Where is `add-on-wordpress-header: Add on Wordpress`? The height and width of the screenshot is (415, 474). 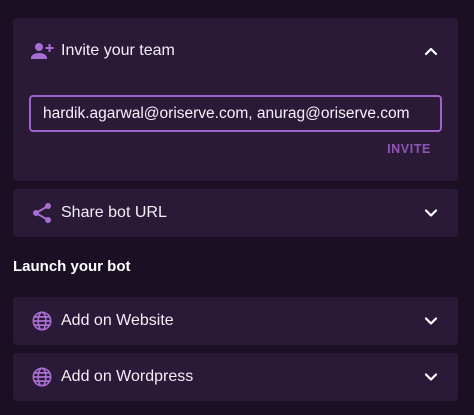 add-on-wordpress-header: Add on Wordpress is located at coordinates (235, 377).